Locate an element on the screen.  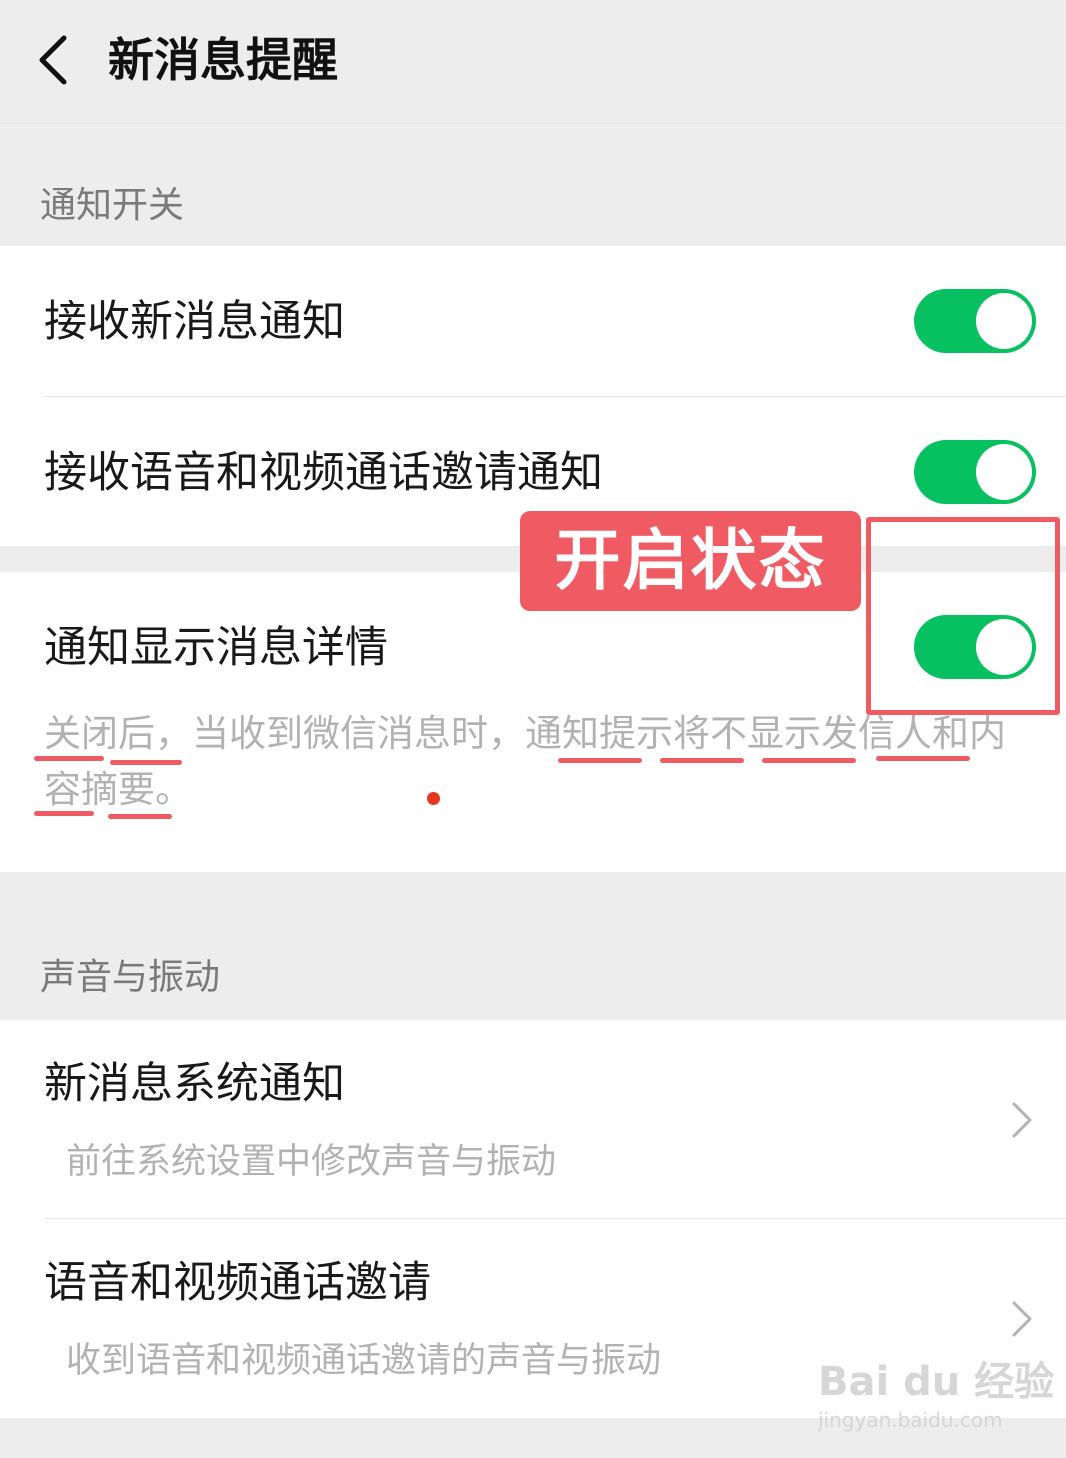
watermark-main-text: Bai du 经验 is located at coordinates (936, 1382).